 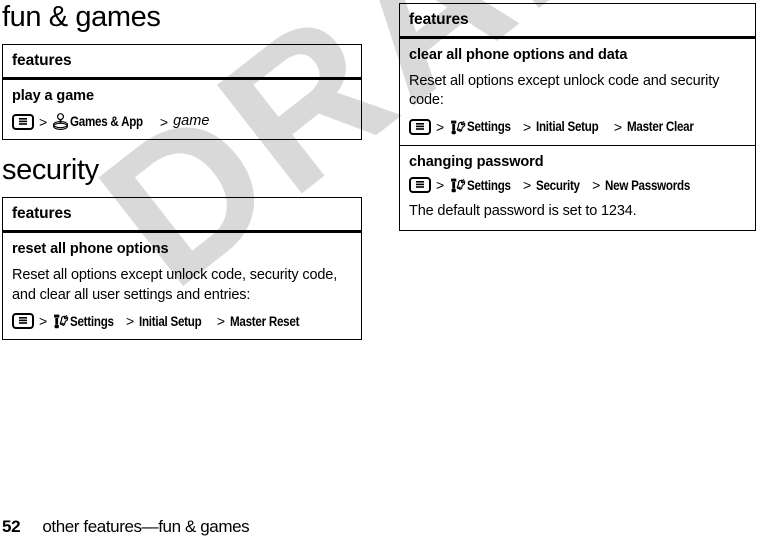 What do you see at coordinates (146, 526) in the screenshot?
I see `footer-breadcrumb: other features—fun & games` at bounding box center [146, 526].